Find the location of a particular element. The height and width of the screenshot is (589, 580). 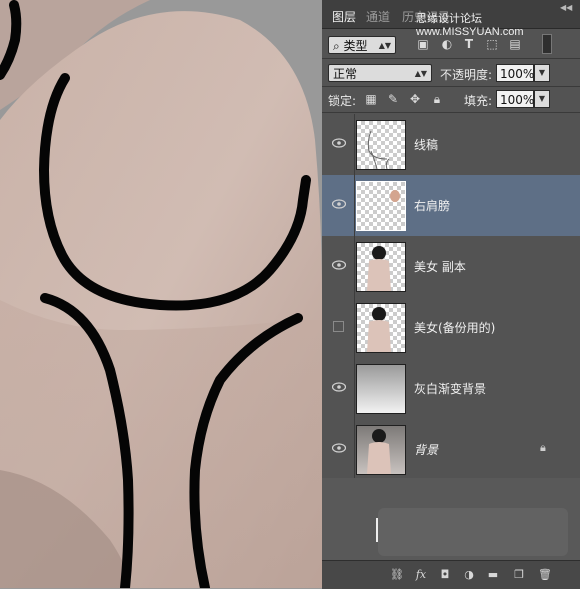

pixel-filter-icon: ▣ is located at coordinates (423, 44).